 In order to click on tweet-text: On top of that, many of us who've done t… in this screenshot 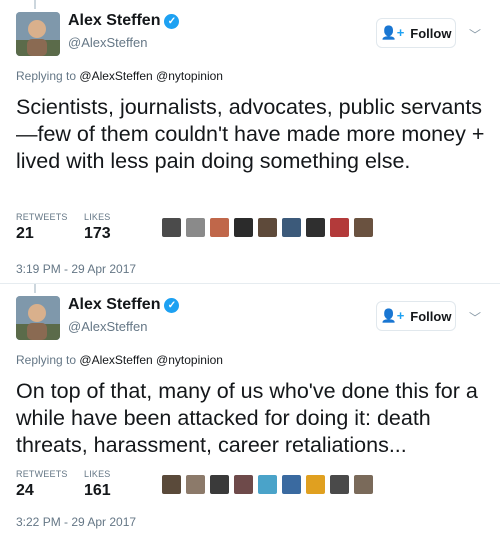, I will do `click(247, 418)`.